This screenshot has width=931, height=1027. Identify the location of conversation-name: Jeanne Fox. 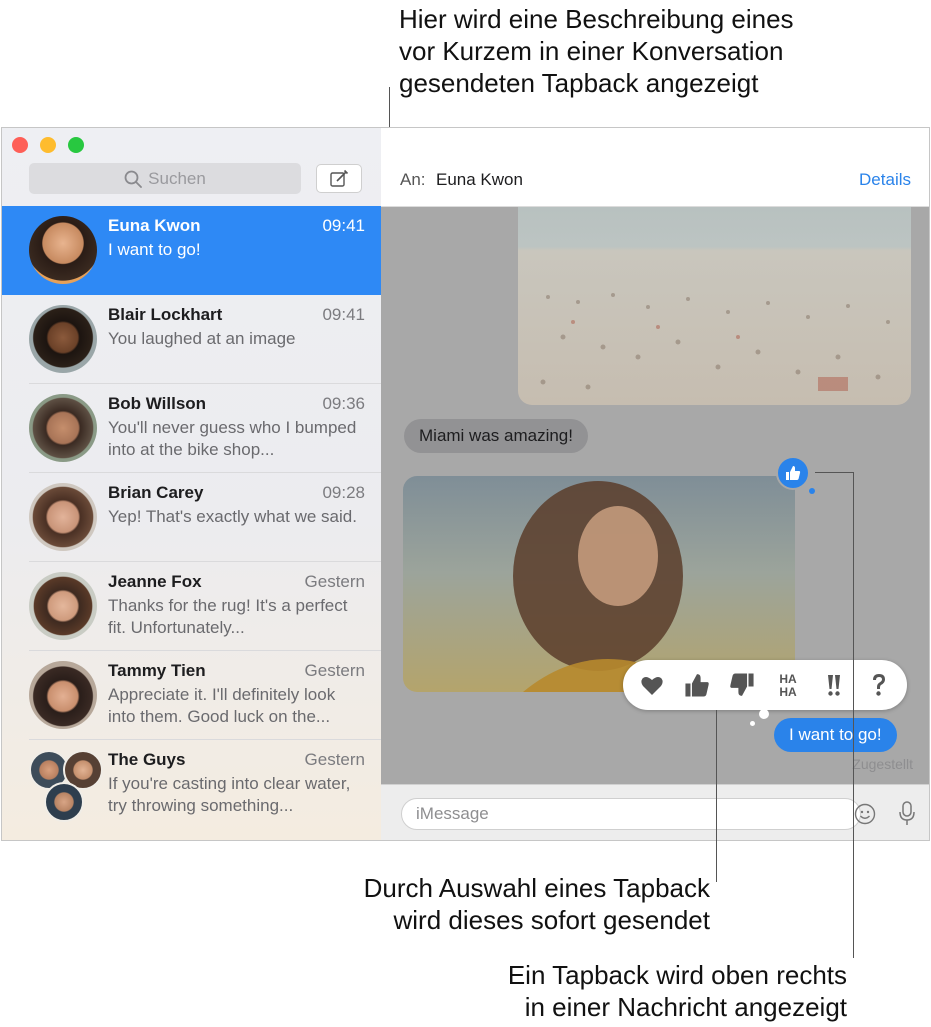
(155, 581).